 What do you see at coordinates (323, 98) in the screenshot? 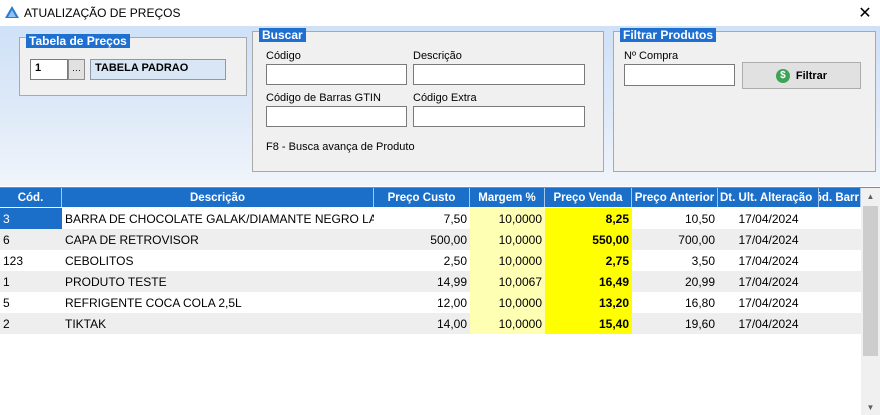
I see `gtin-label: Código de Barras GTIN` at bounding box center [323, 98].